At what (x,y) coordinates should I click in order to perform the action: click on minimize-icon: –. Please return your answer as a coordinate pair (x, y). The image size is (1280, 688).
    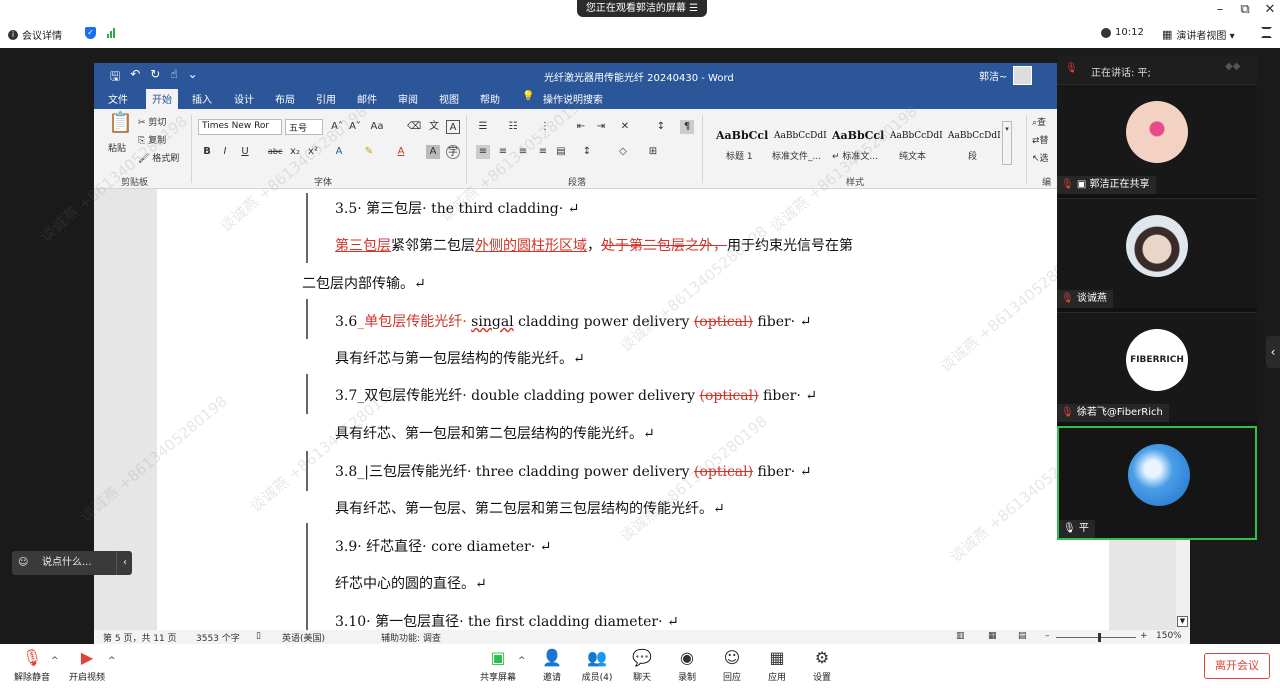
    Looking at the image, I should click on (1220, 9).